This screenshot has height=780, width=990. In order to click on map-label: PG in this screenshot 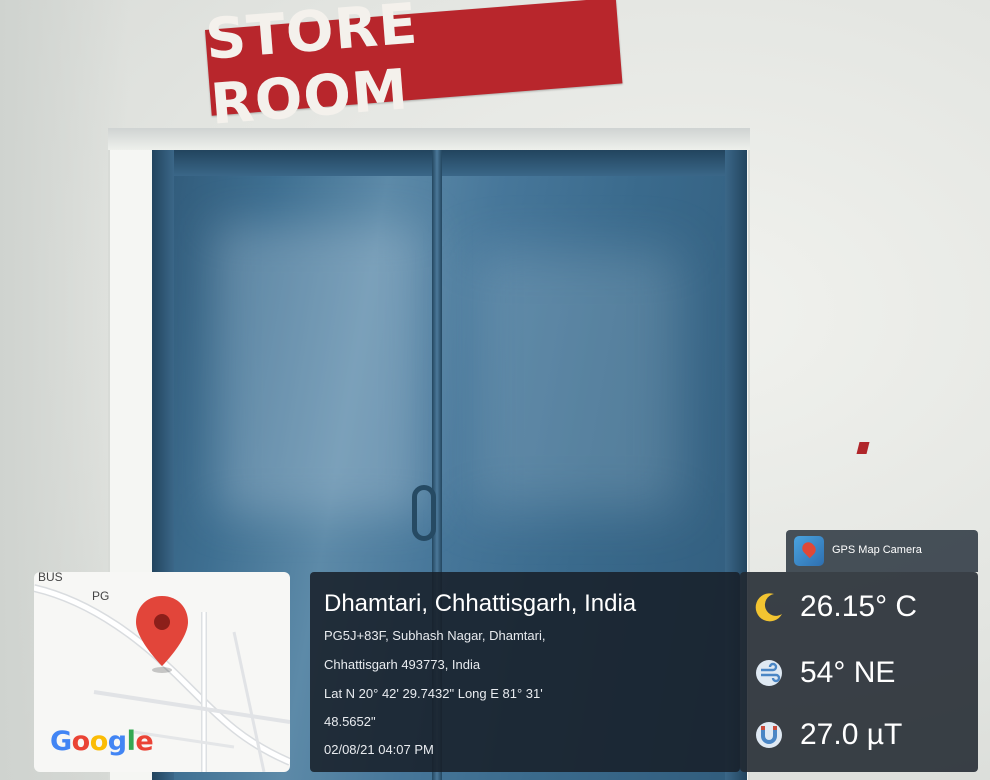, I will do `click(101, 596)`.